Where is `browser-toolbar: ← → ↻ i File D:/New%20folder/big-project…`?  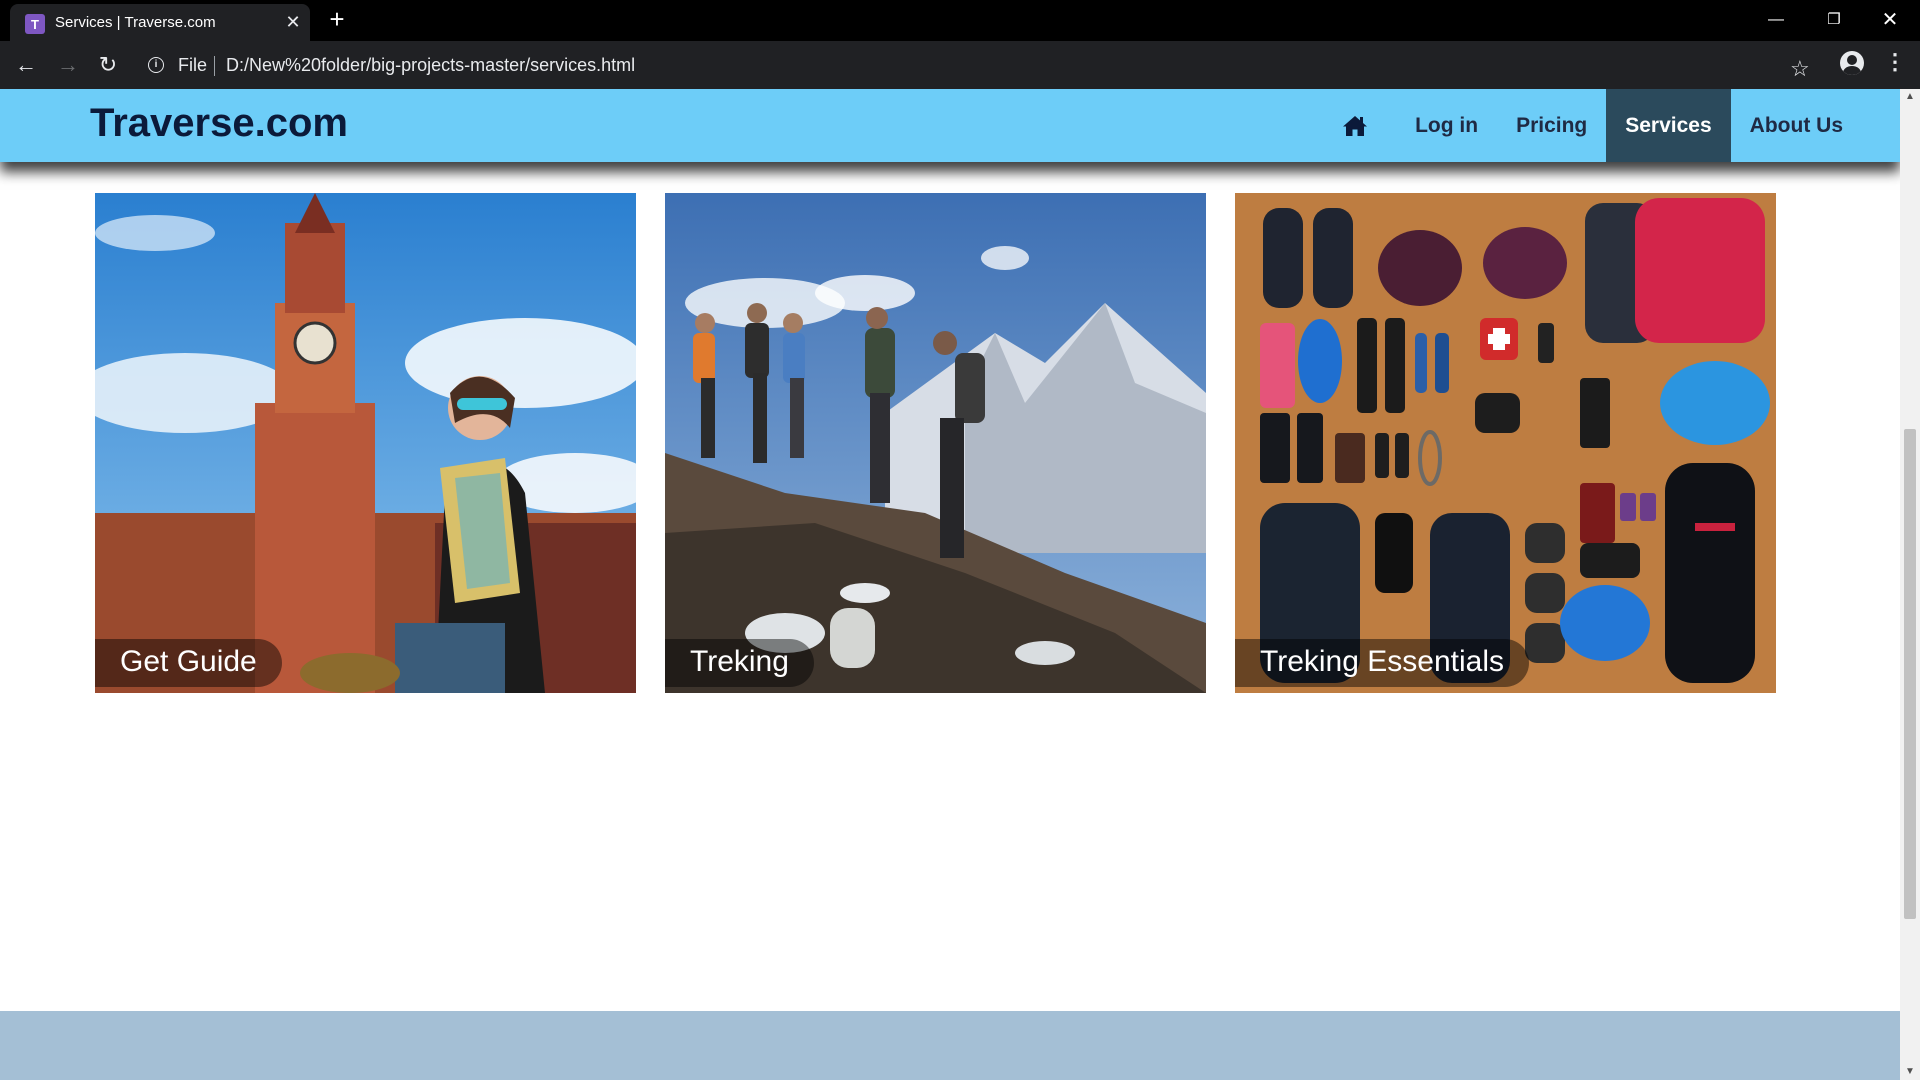
browser-toolbar: ← → ↻ i File D:/New%20folder/big-project… is located at coordinates (960, 65).